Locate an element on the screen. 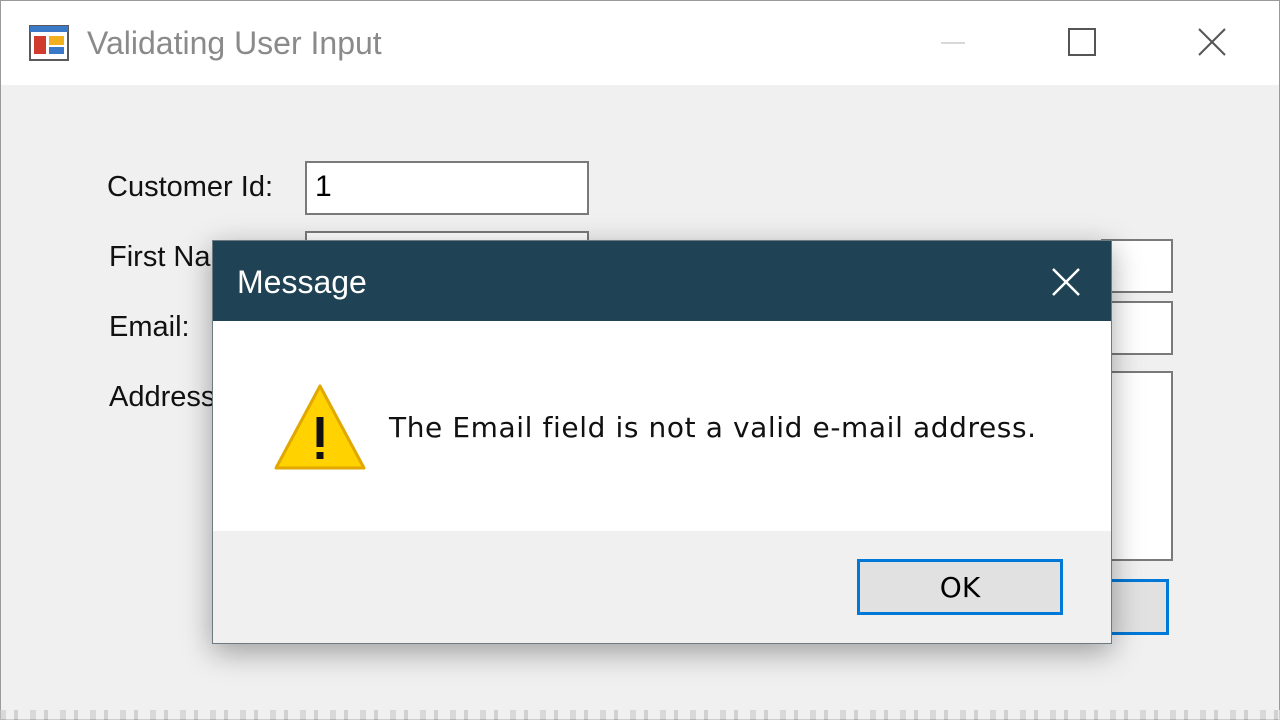 The height and width of the screenshot is (720, 1280). first-name-label: First Na is located at coordinates (160, 257).